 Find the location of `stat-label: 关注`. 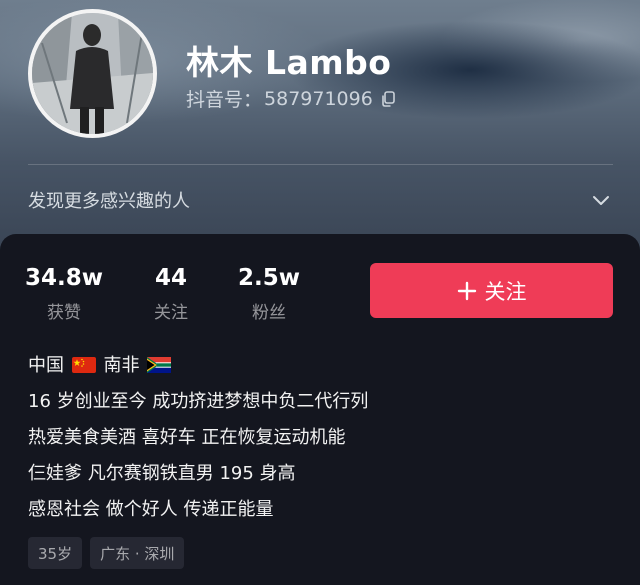

stat-label: 关注 is located at coordinates (171, 313).